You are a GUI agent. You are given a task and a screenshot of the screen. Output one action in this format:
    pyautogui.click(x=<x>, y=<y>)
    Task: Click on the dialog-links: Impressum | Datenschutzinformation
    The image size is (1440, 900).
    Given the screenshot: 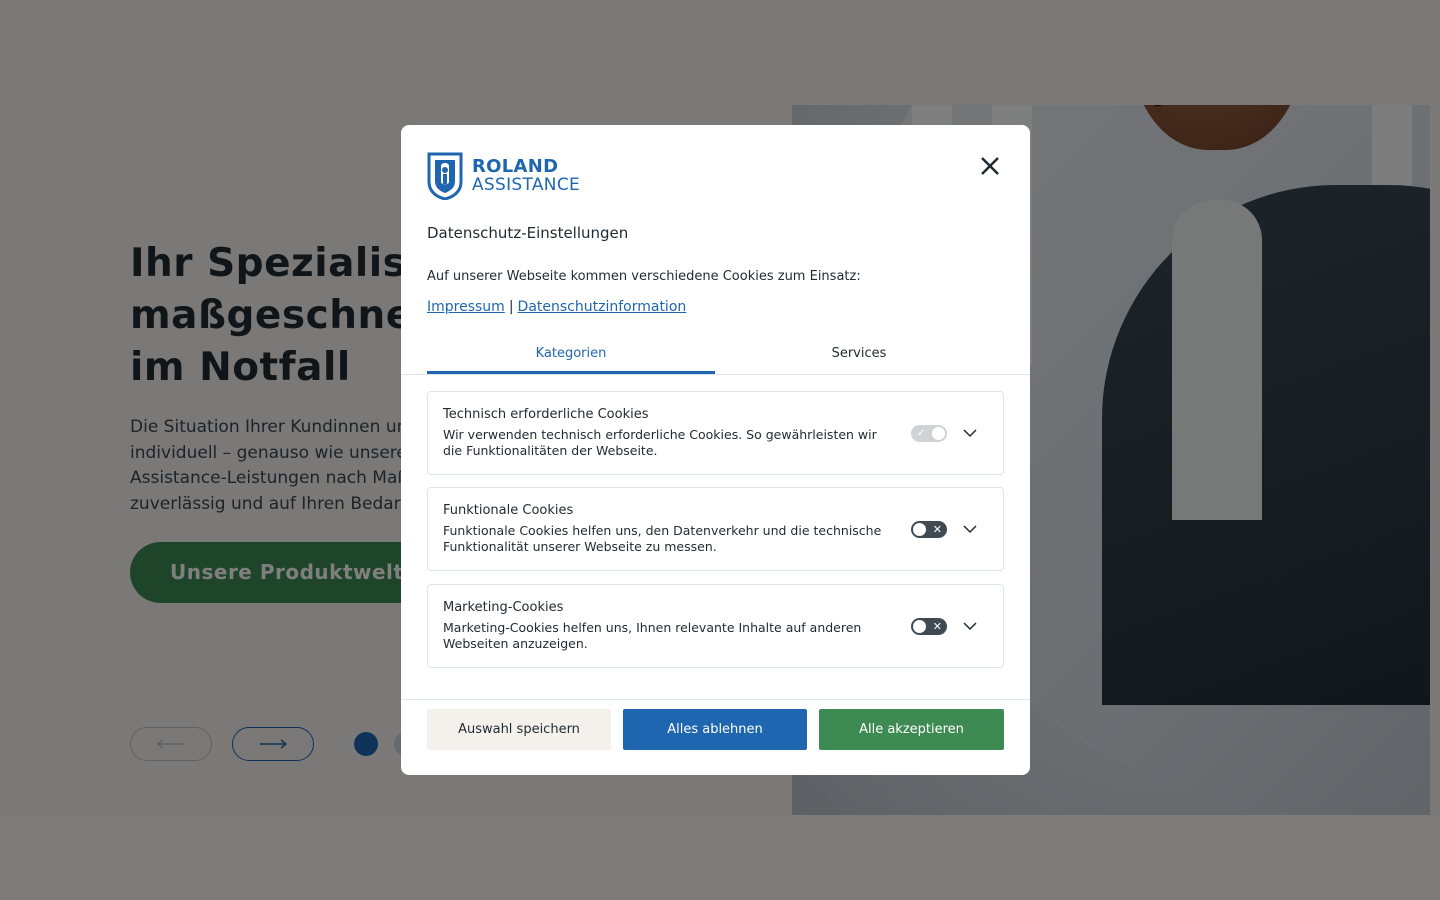 What is the action you would take?
    pyautogui.click(x=556, y=307)
    